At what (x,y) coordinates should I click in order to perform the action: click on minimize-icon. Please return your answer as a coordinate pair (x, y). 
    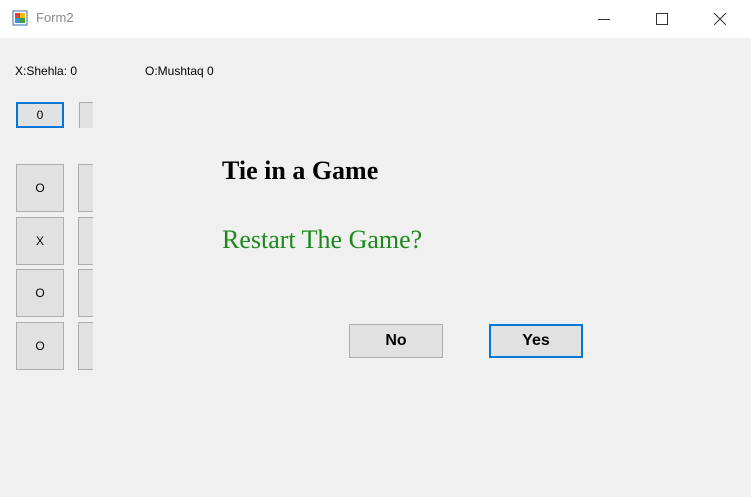
    Looking at the image, I should click on (604, 19).